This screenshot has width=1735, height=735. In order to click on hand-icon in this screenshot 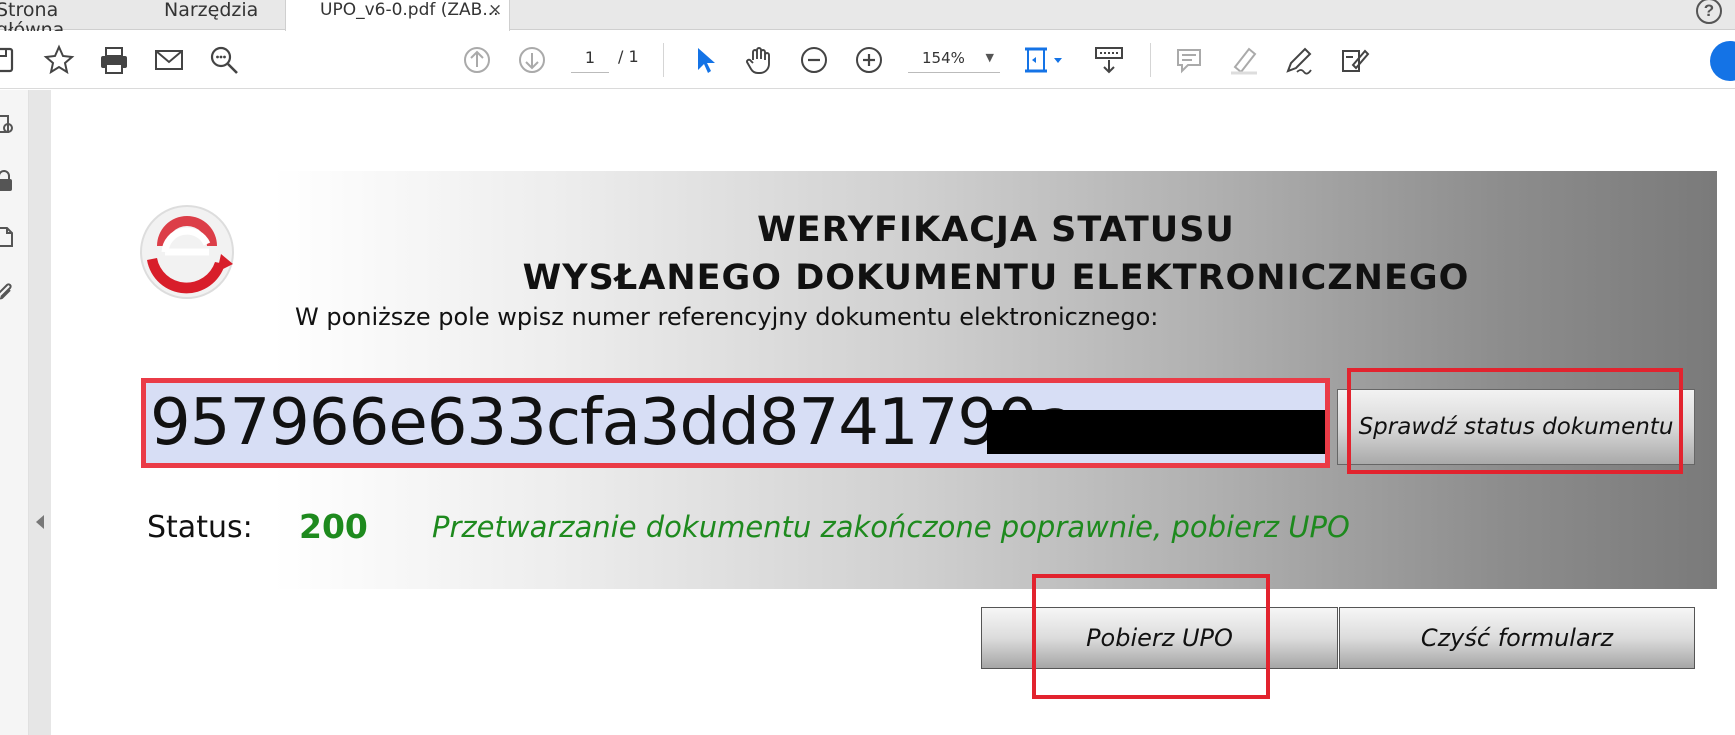, I will do `click(759, 60)`.